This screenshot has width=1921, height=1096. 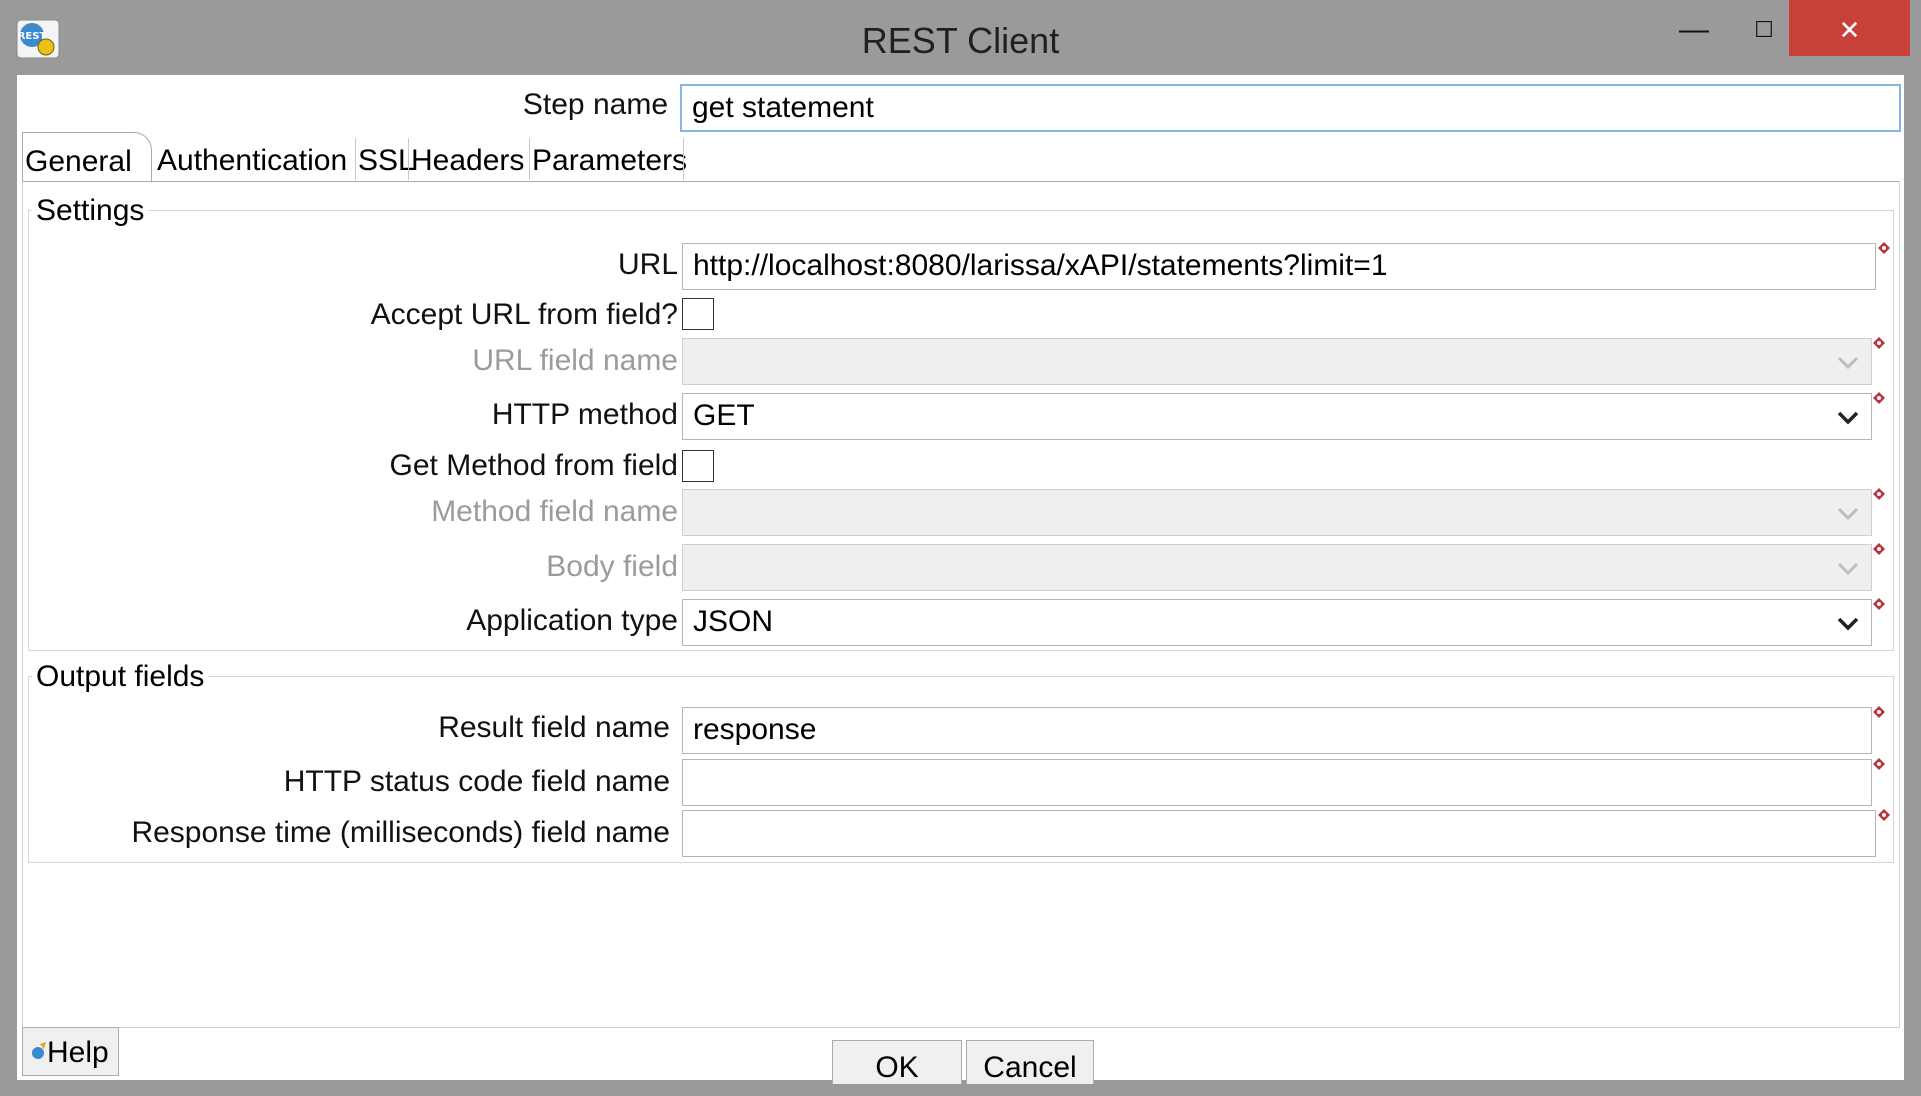 I want to click on tab-underline, so click(x=961, y=181).